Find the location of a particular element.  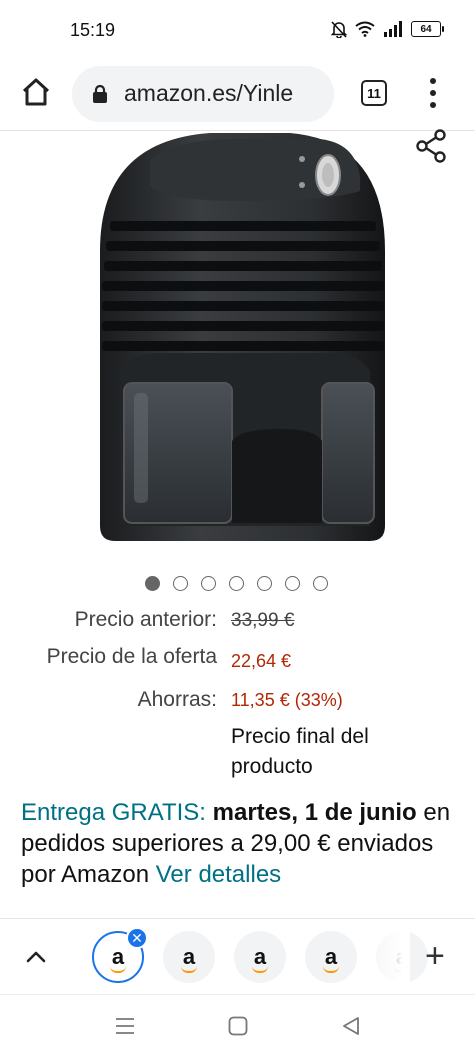

status-bar: 15:19 64 is located at coordinates (237, 29).